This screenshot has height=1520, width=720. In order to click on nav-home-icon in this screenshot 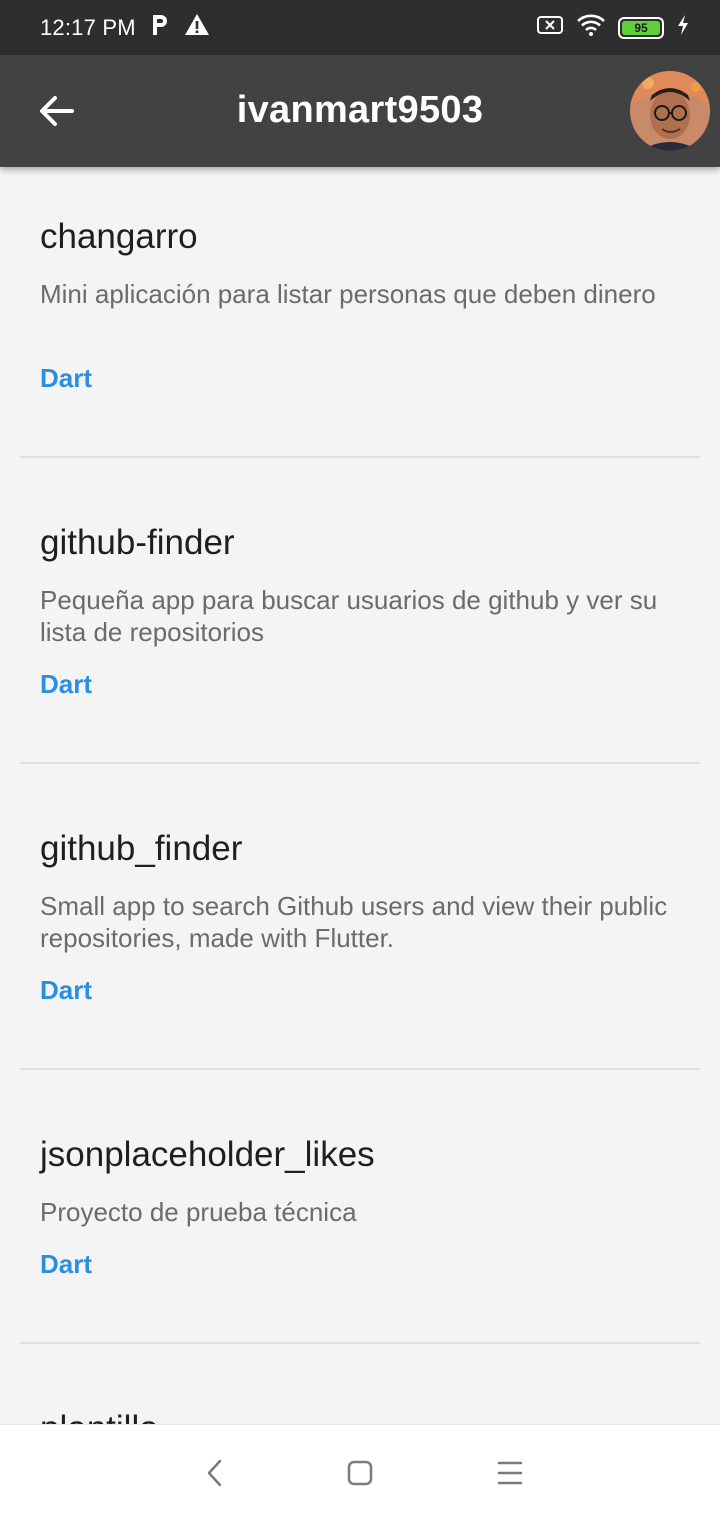, I will do `click(360, 1473)`.